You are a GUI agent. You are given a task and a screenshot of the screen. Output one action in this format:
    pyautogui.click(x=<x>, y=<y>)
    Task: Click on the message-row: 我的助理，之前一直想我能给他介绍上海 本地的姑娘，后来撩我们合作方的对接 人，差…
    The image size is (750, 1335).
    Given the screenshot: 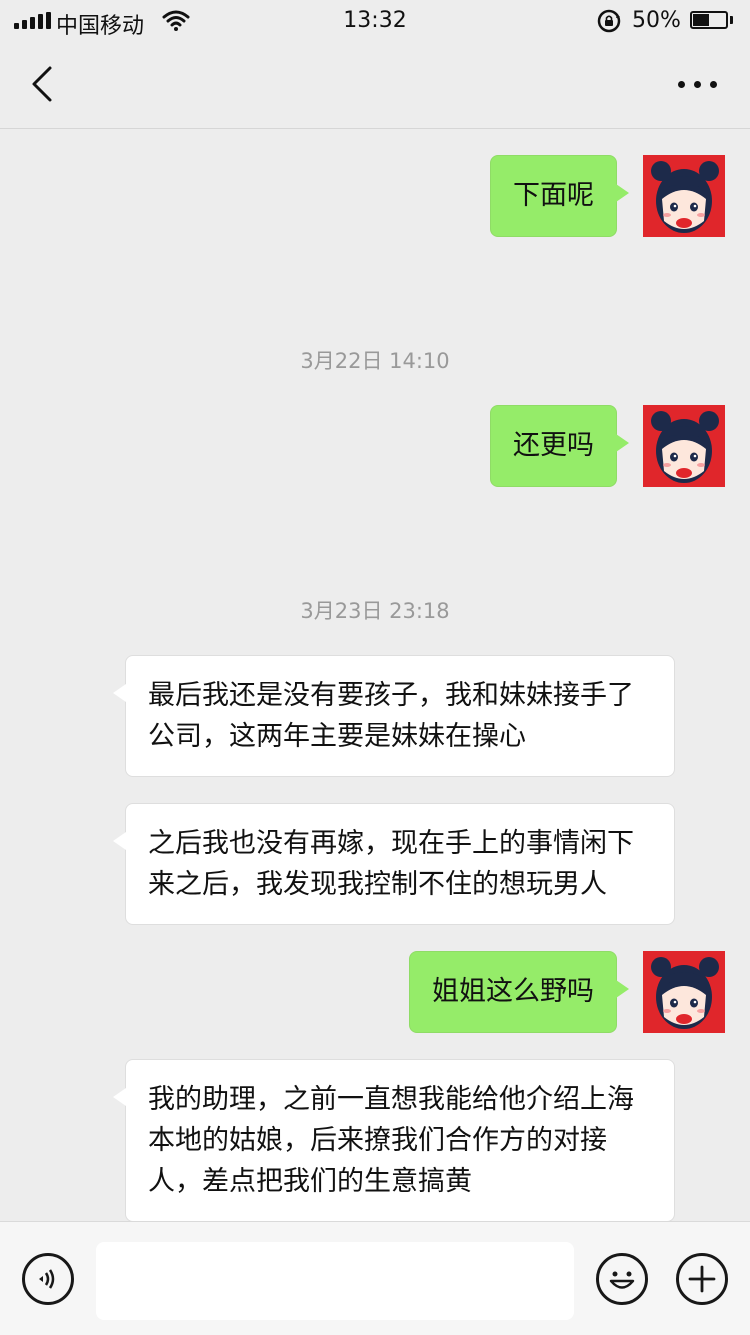 What is the action you would take?
    pyautogui.click(x=375, y=1140)
    